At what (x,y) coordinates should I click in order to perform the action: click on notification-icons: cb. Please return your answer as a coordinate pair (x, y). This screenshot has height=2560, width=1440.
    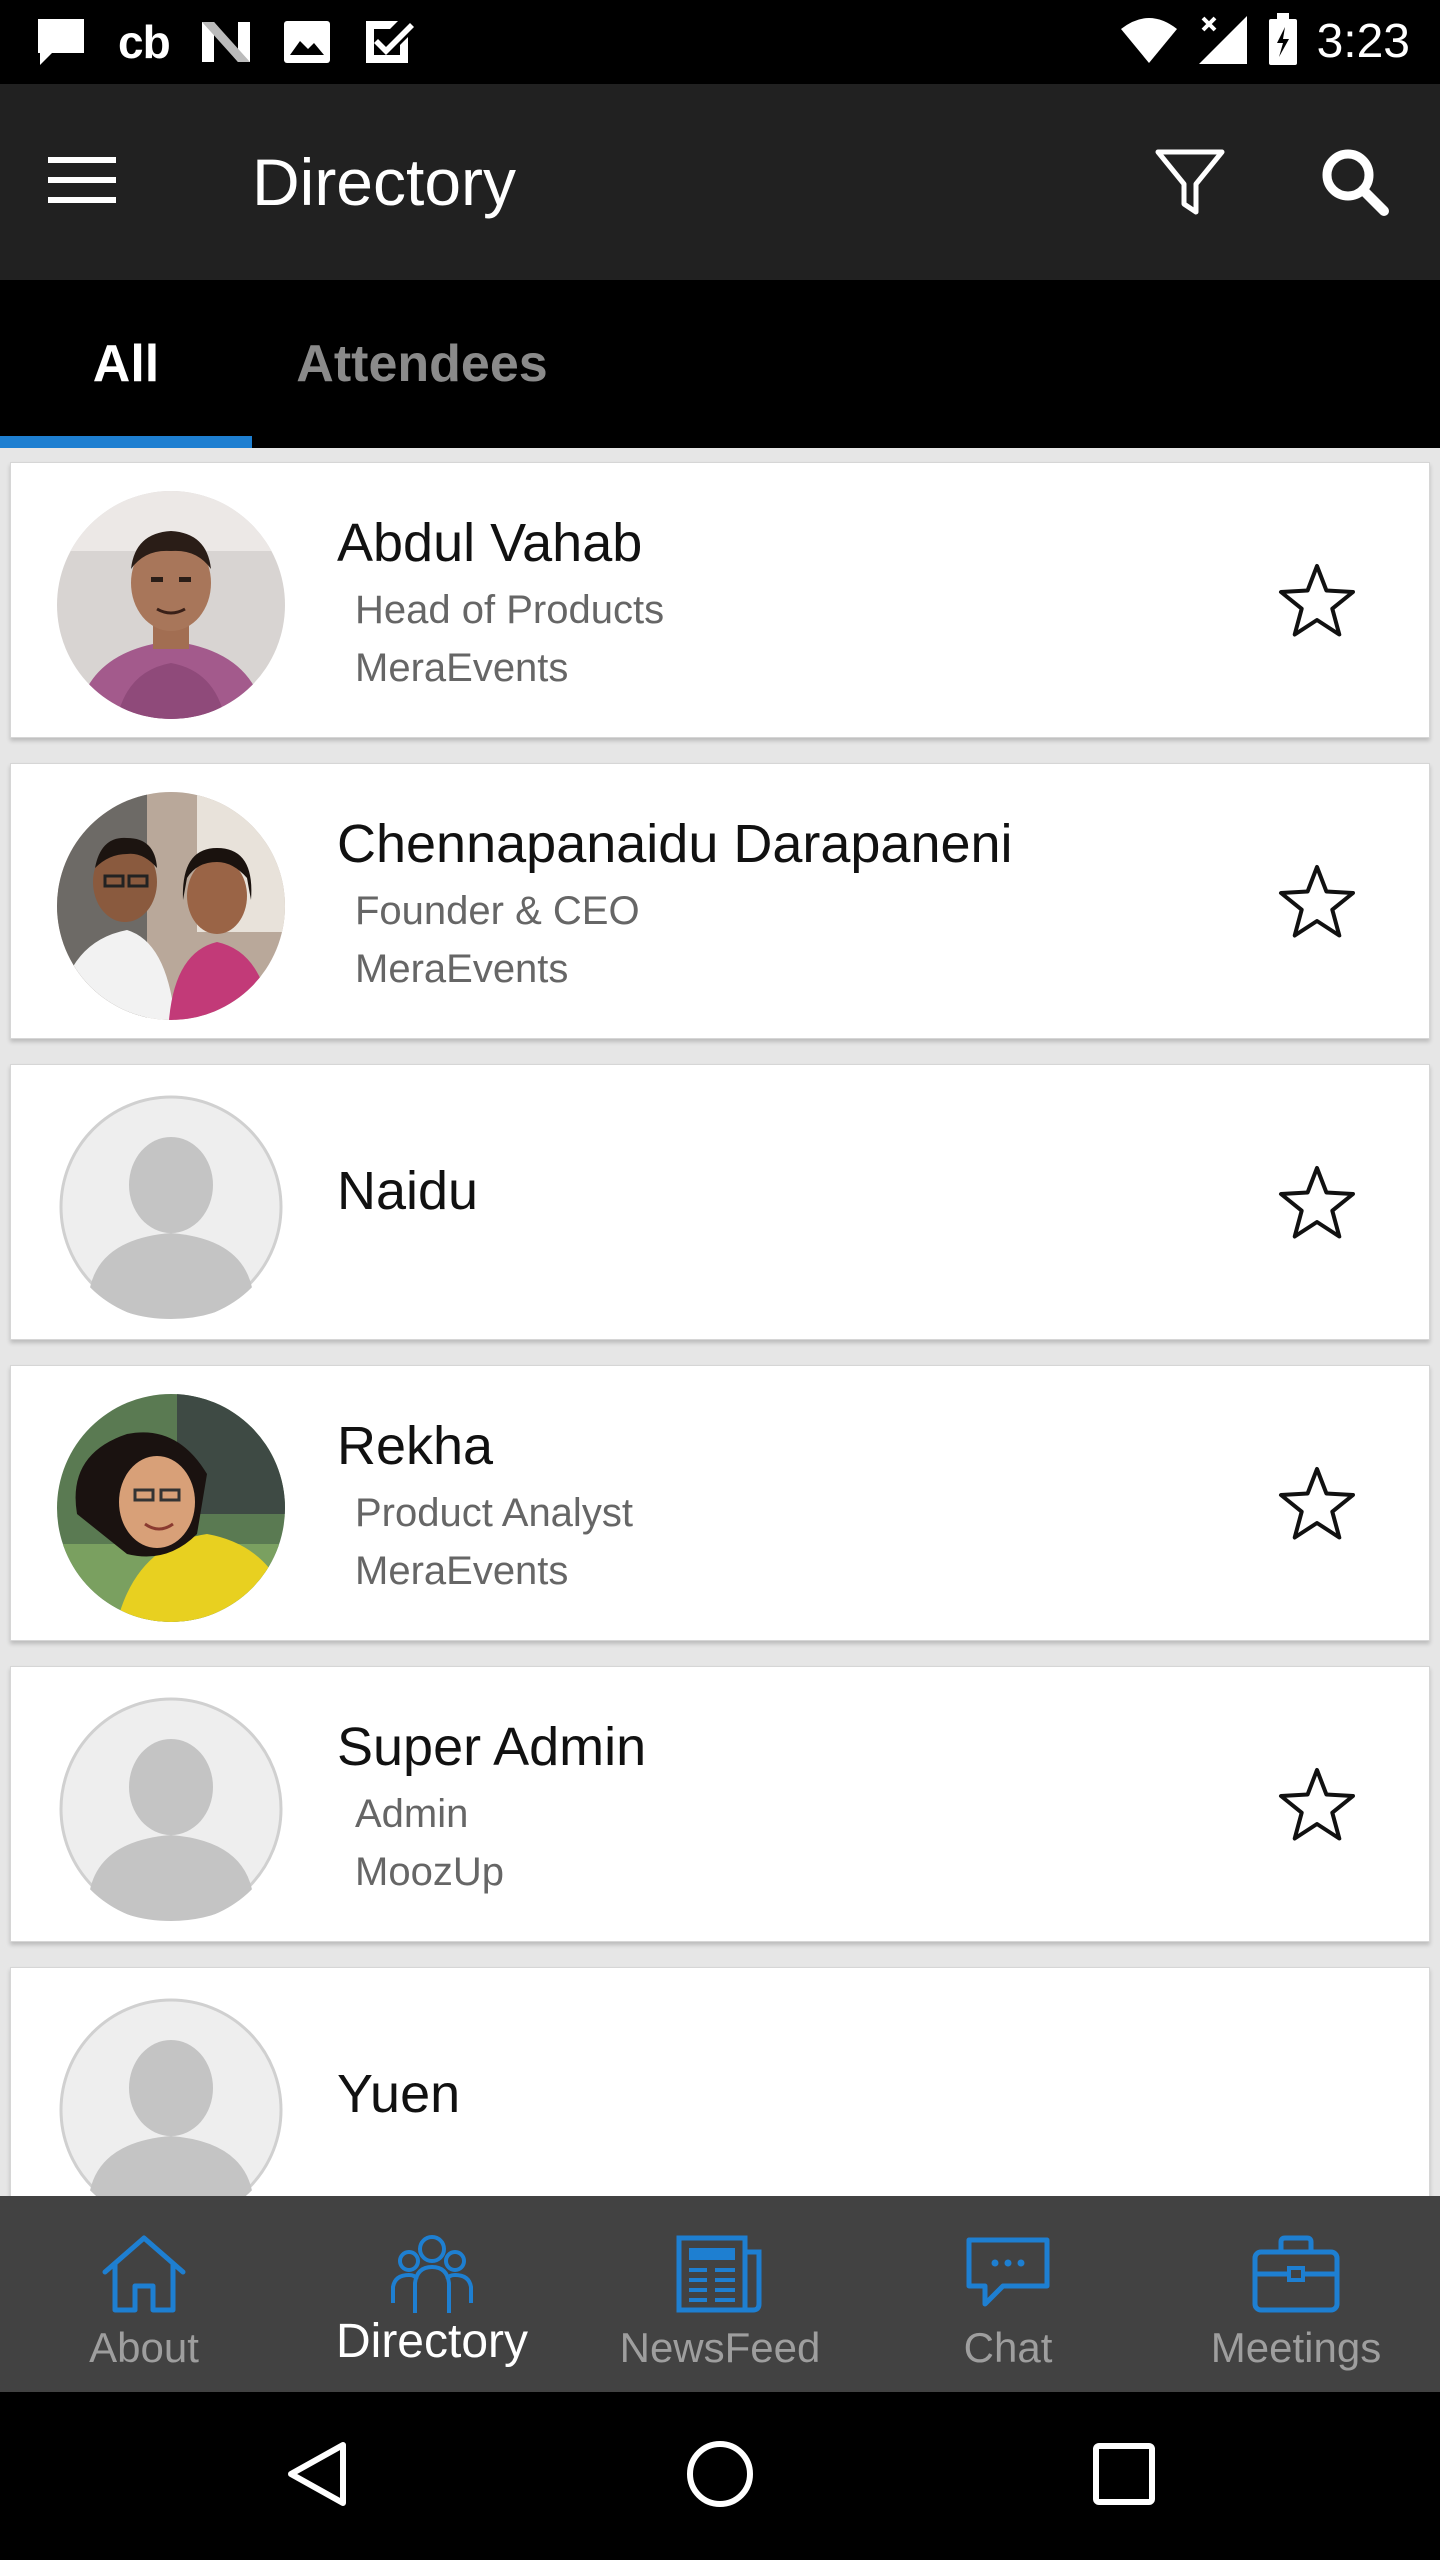
    Looking at the image, I should click on (224, 42).